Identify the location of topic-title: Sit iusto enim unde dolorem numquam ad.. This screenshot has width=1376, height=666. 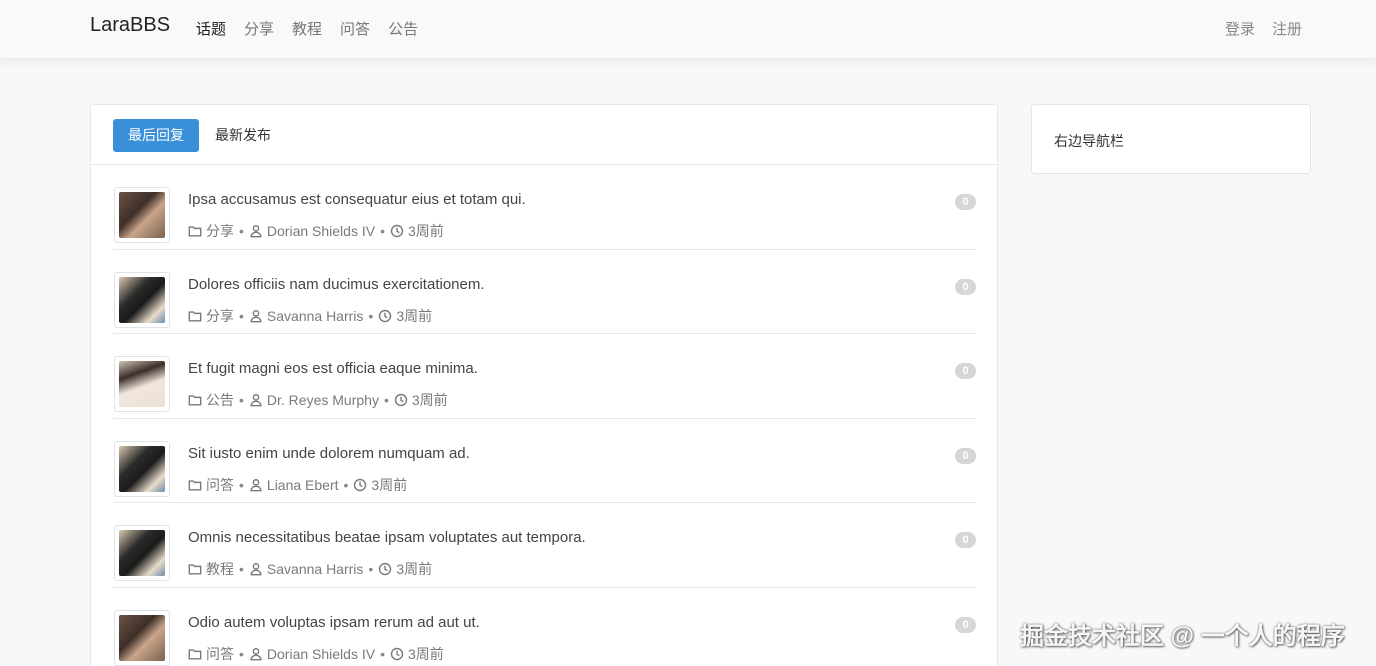
(329, 453).